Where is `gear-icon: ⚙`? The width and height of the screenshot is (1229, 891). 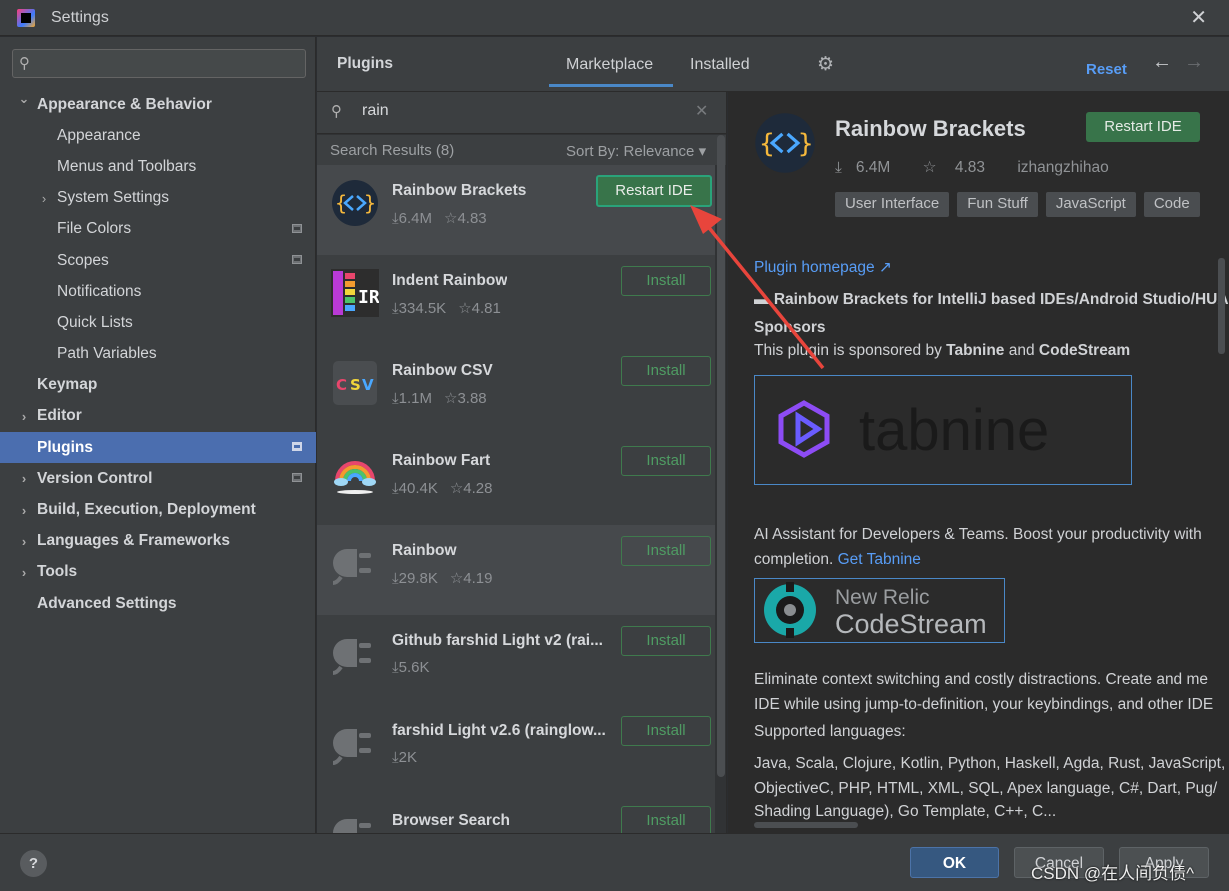
gear-icon: ⚙ is located at coordinates (825, 64).